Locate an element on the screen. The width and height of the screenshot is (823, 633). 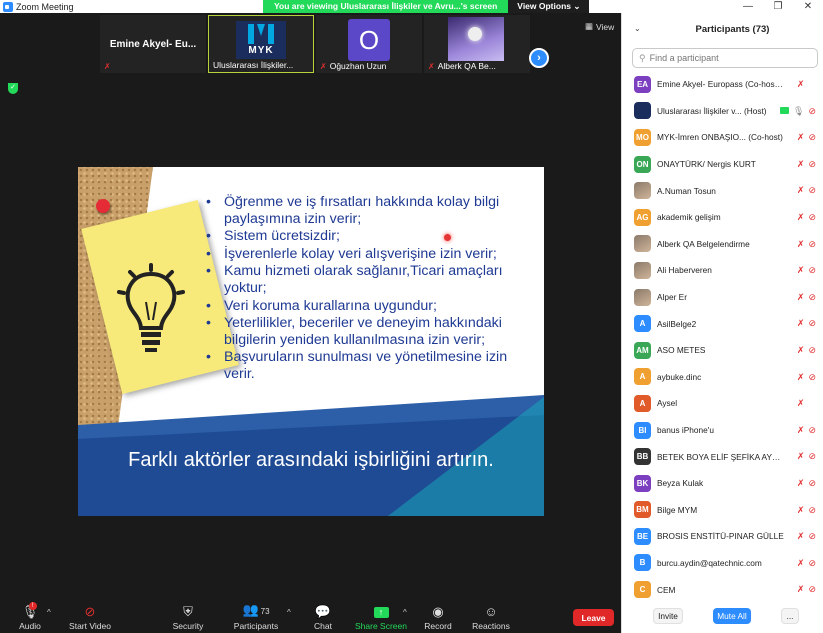
restore-icon: ❐ is located at coordinates (778, 6).